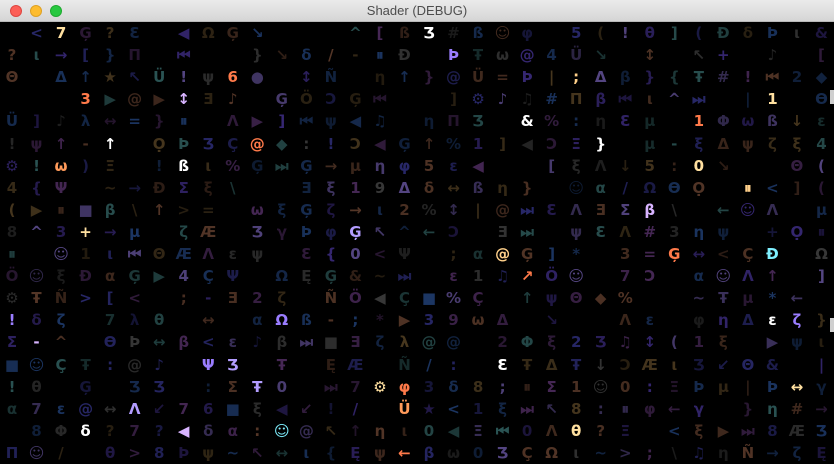  I want to click on shader-glyph: 7, so click(134, 430).